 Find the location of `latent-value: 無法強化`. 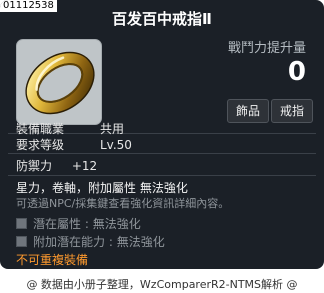

latent-value: 無法強化 is located at coordinates (116, 224).